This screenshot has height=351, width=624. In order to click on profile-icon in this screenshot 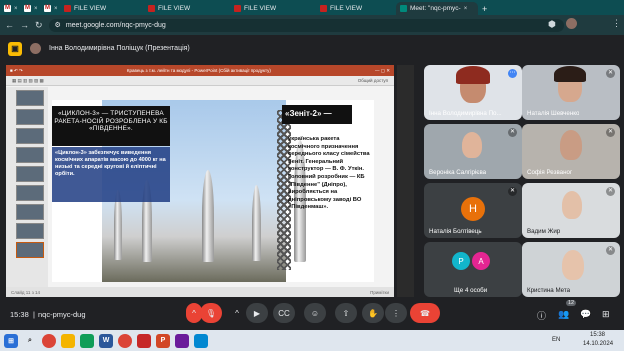, I will do `click(571, 23)`.